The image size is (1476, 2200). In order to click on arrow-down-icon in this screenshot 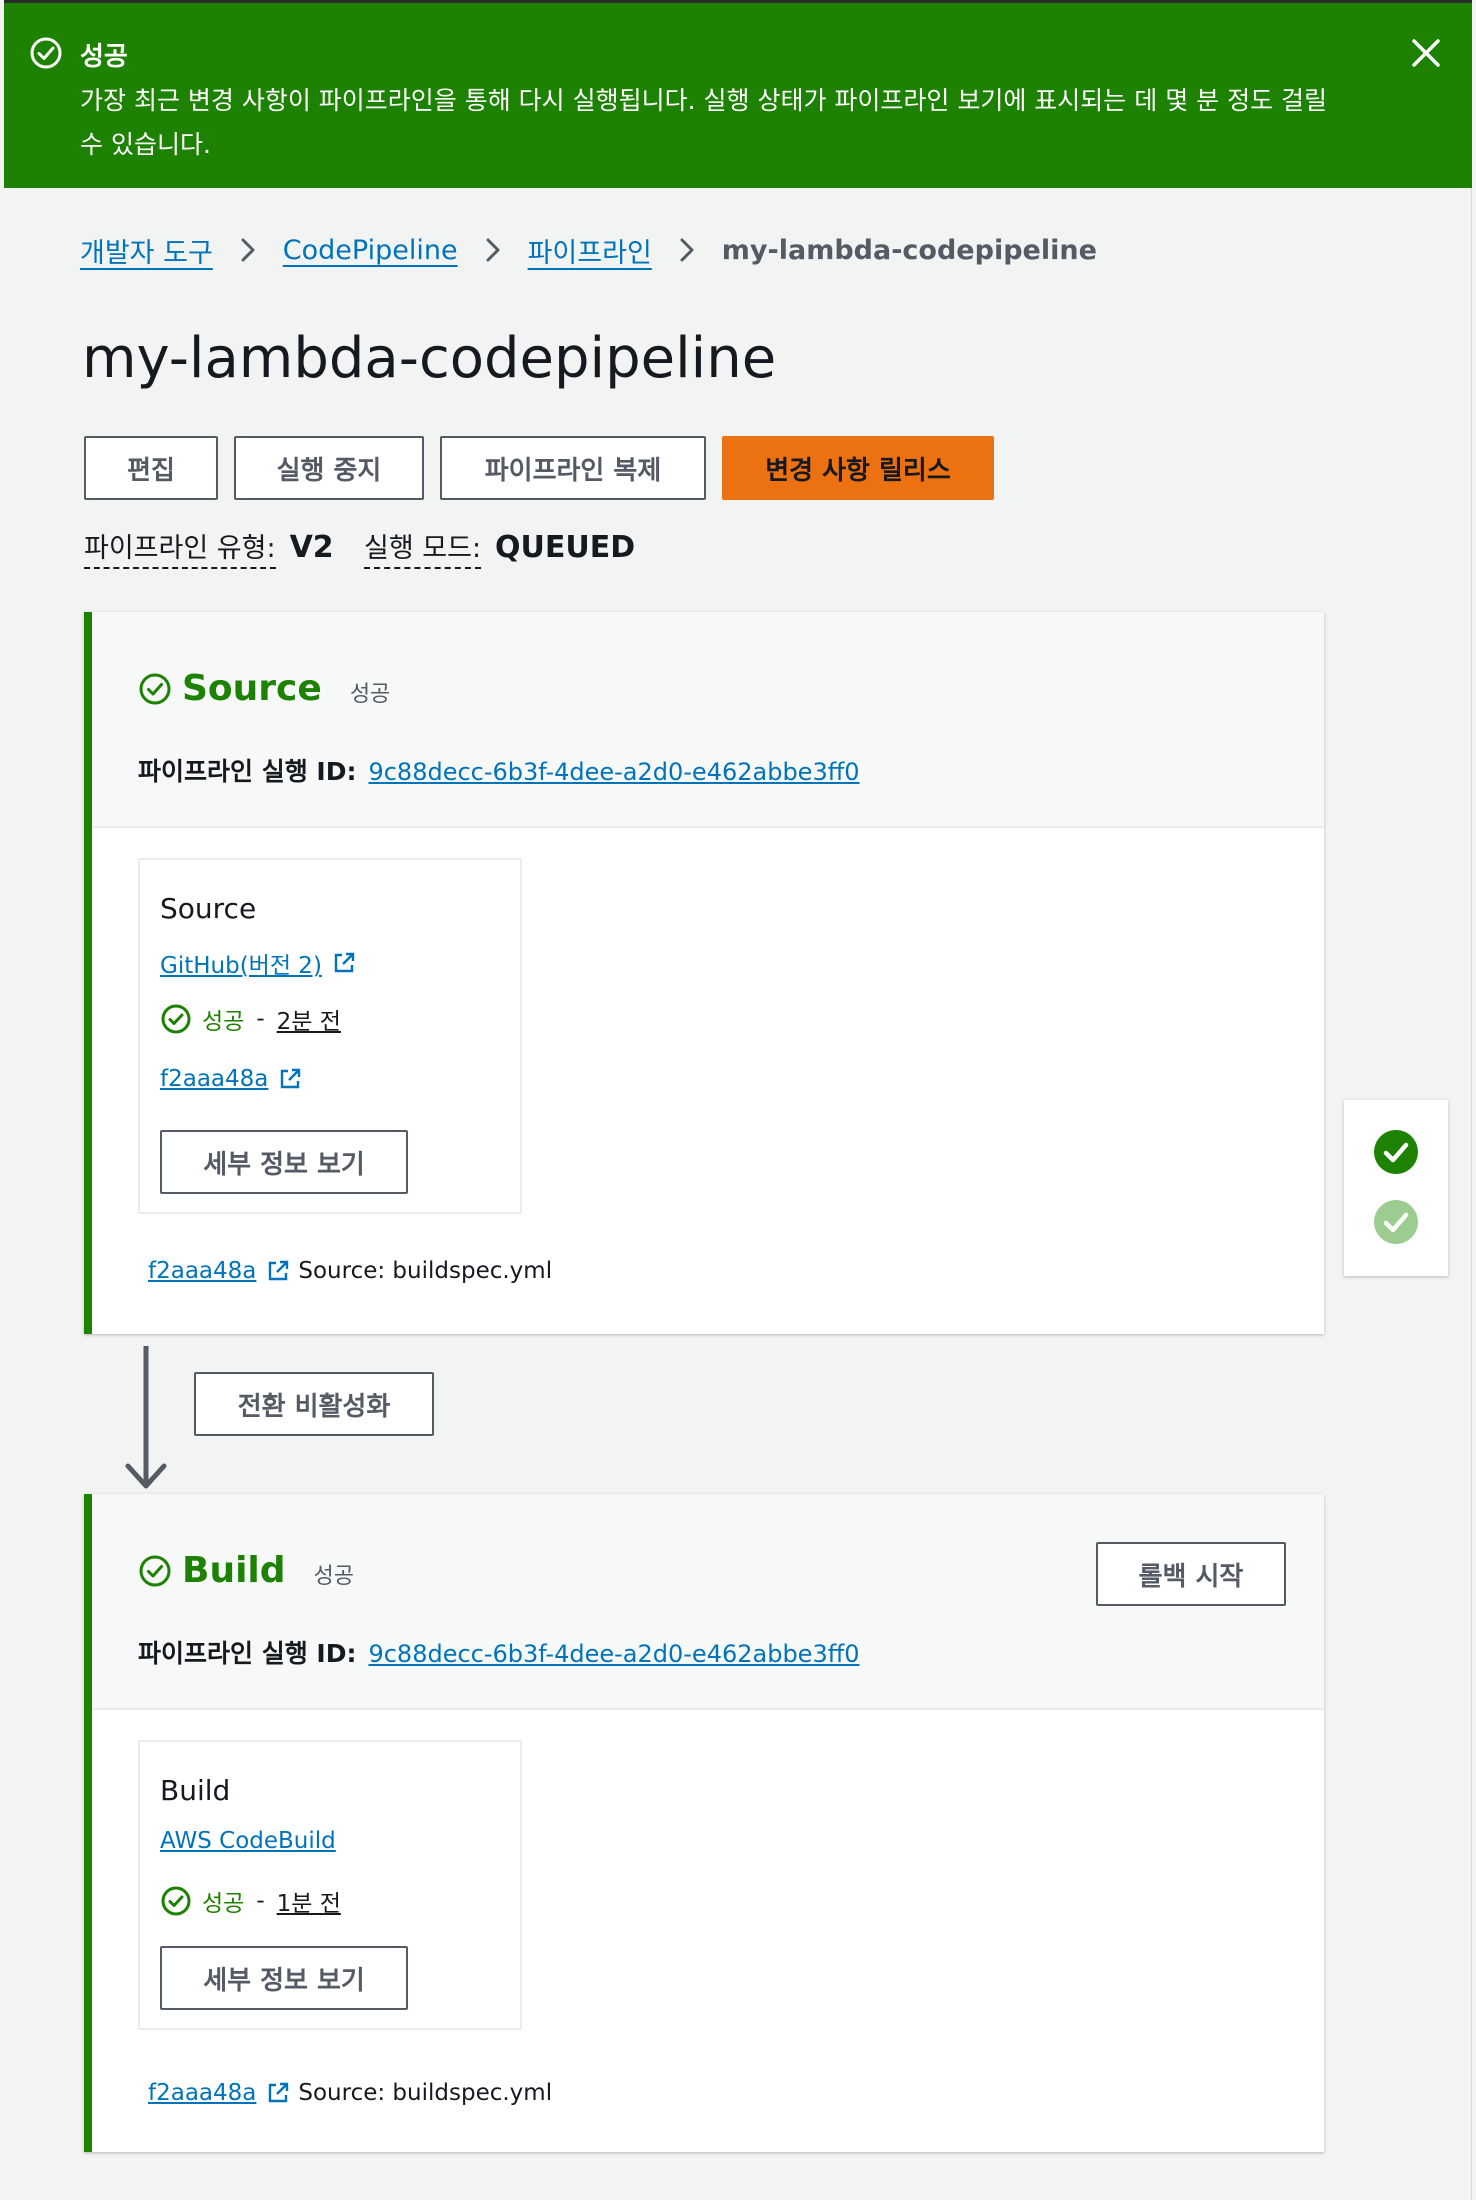, I will do `click(146, 1417)`.